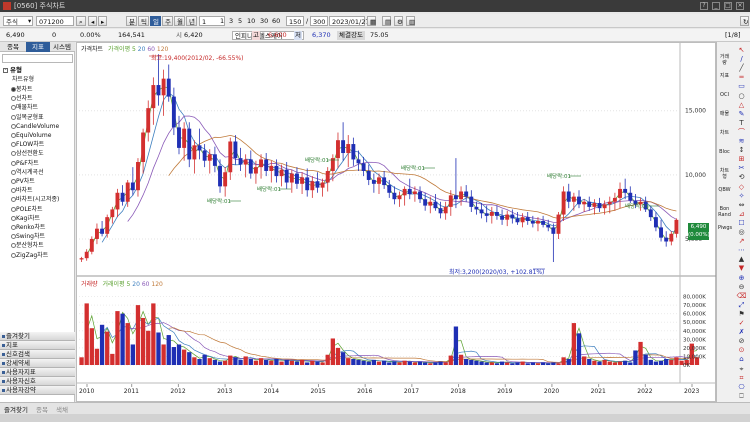 The width and height of the screenshot is (750, 422). What do you see at coordinates (741, 159) in the screenshot?
I see `drawing-tool-icon: ⊞` at bounding box center [741, 159].